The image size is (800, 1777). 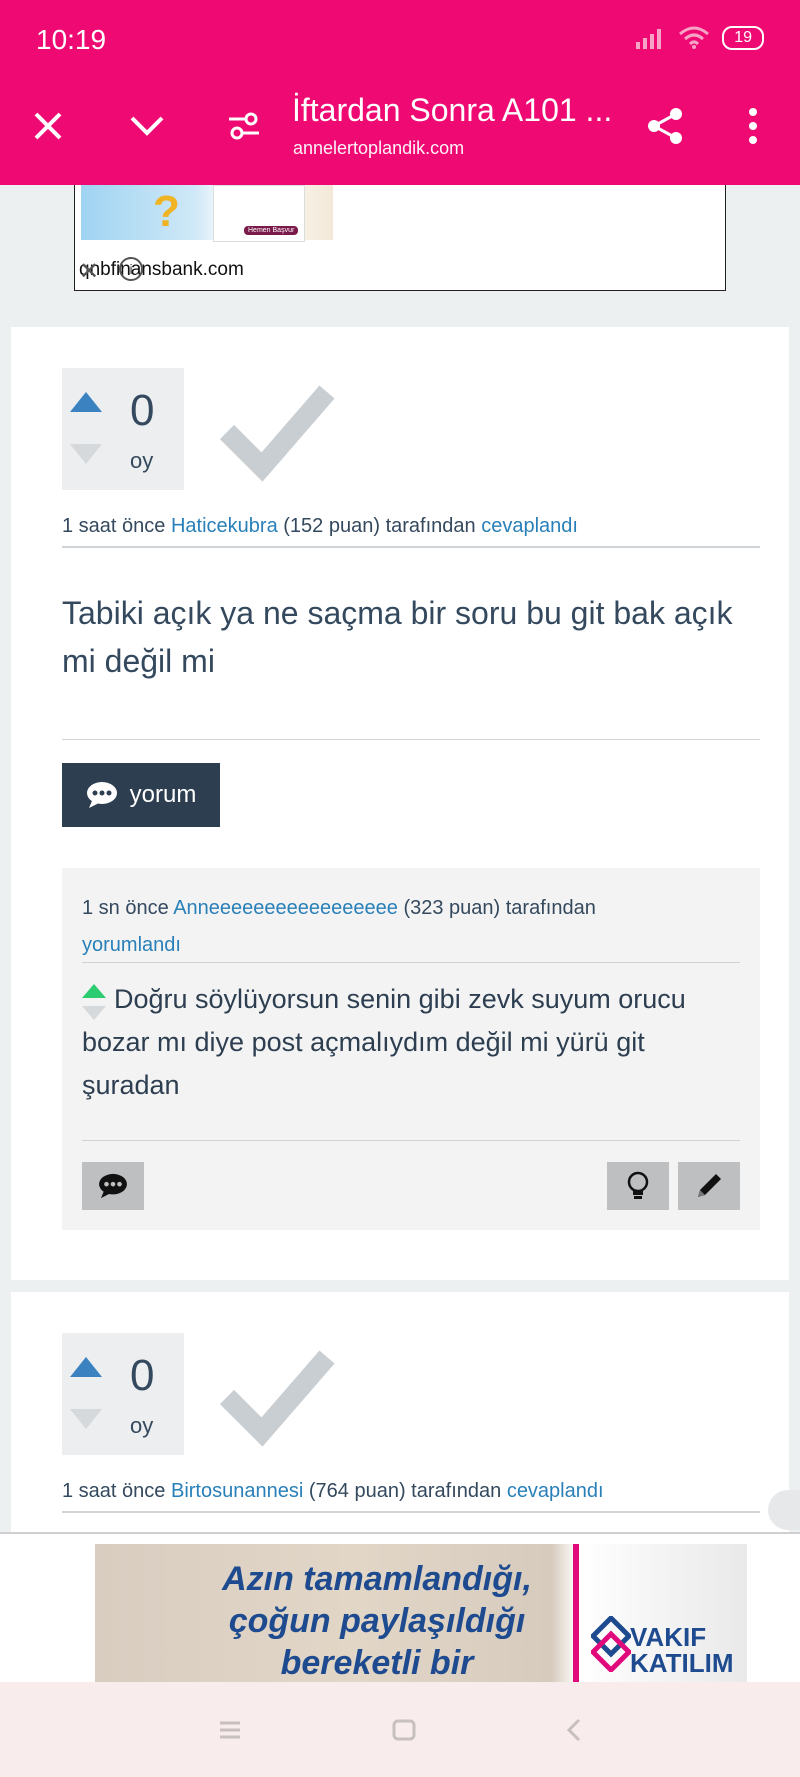 I want to click on signal-icon, so click(x=649, y=39).